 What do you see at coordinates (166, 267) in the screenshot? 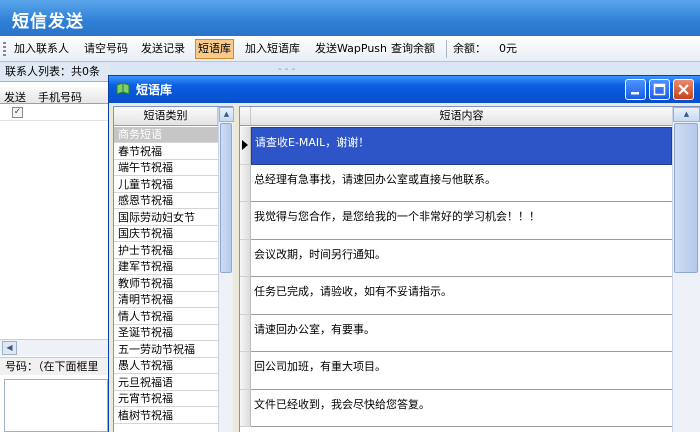
I see `category-item: 建军节祝福` at bounding box center [166, 267].